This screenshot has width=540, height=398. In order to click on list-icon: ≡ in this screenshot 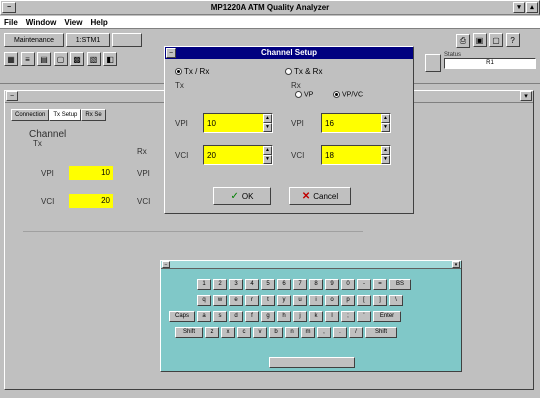, I will do `click(27, 59)`.